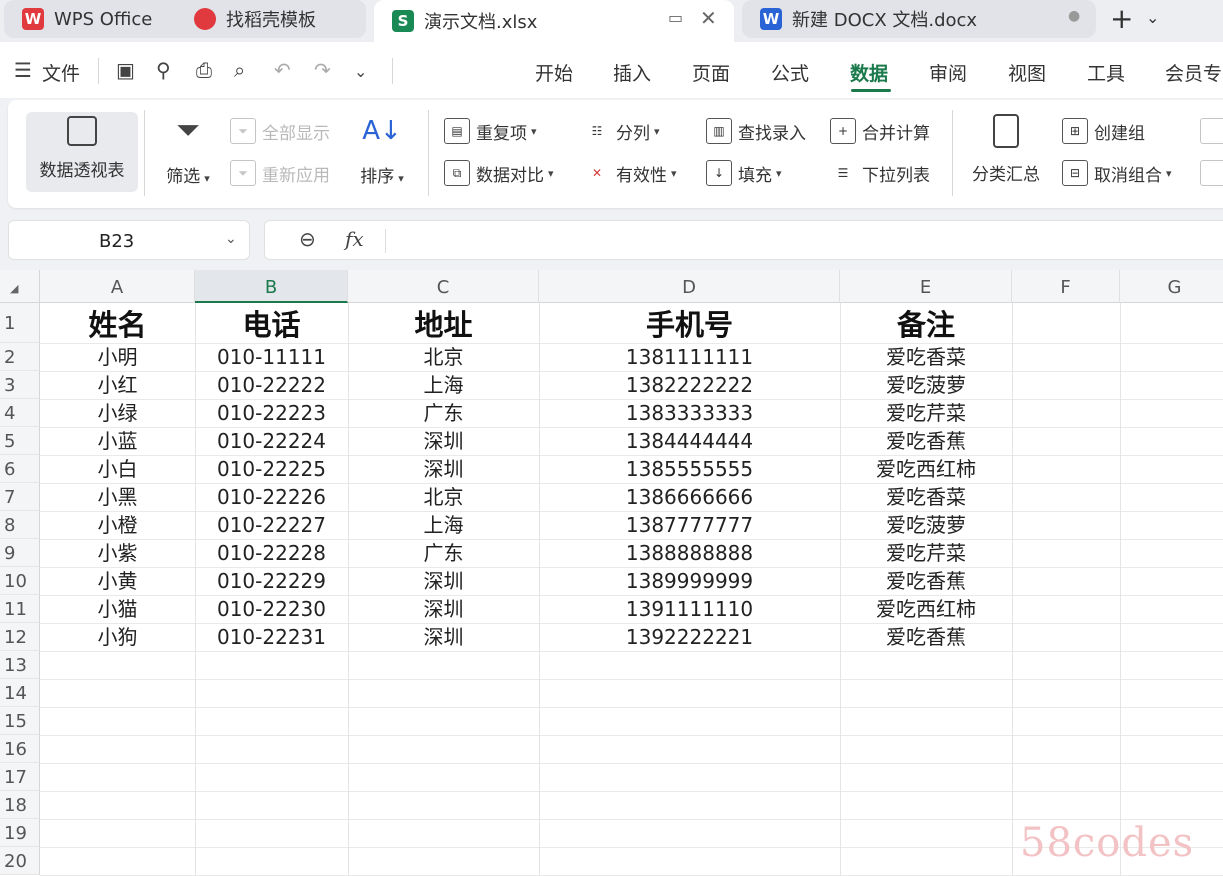  I want to click on menu-view: 视图, so click(1027, 72).